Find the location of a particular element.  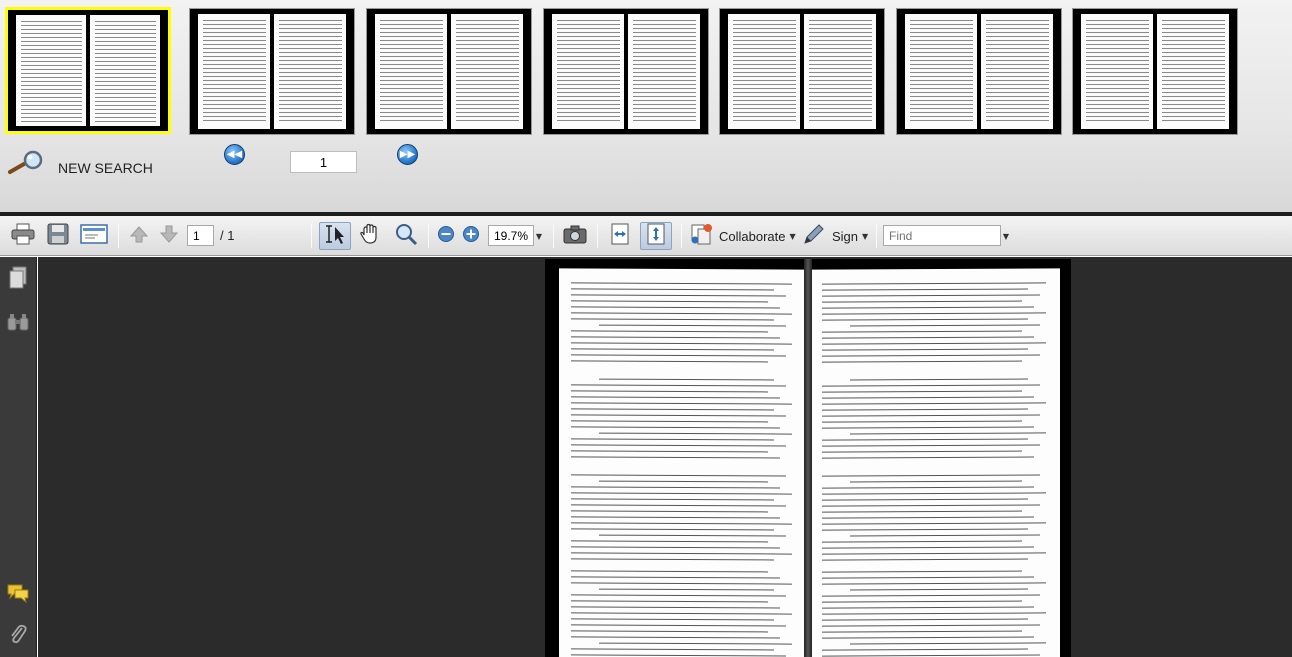

previous-page-button is located at coordinates (139, 236).